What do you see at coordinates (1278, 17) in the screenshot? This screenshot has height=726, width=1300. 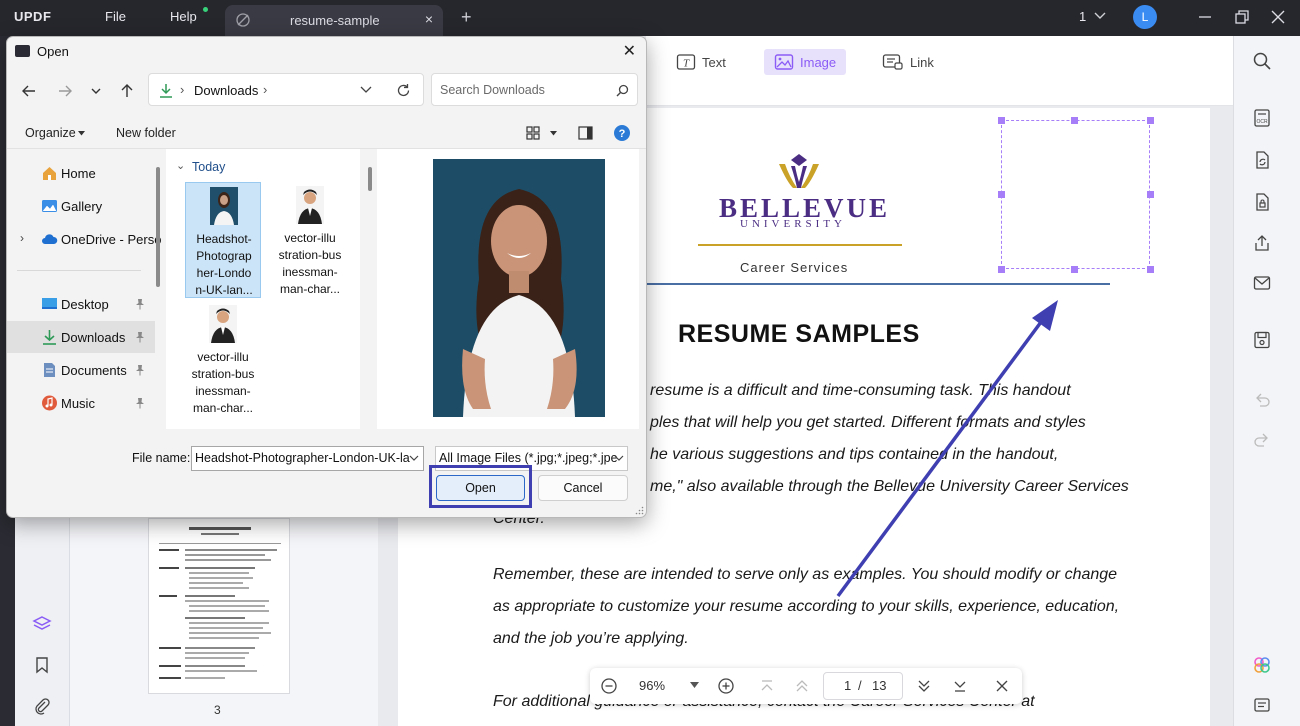 I see `close-icon` at bounding box center [1278, 17].